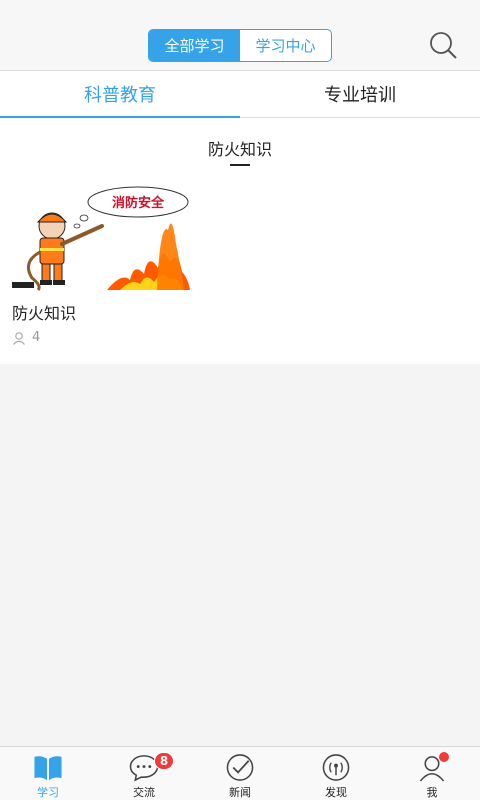  I want to click on nav-news: 新闻, so click(240, 773).